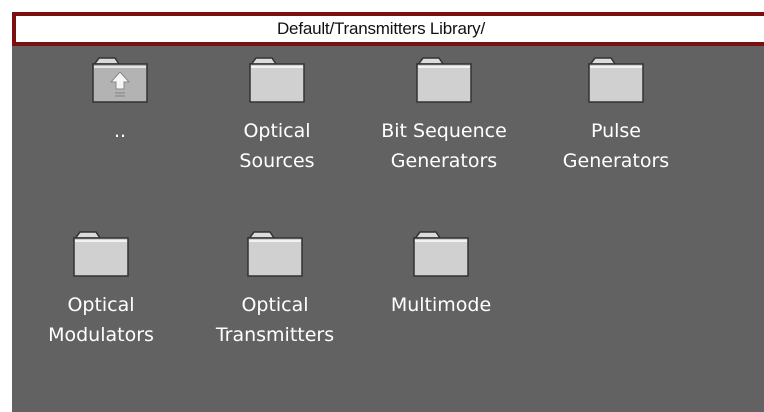  I want to click on folder-item-multimode: Multimode, so click(441, 275).